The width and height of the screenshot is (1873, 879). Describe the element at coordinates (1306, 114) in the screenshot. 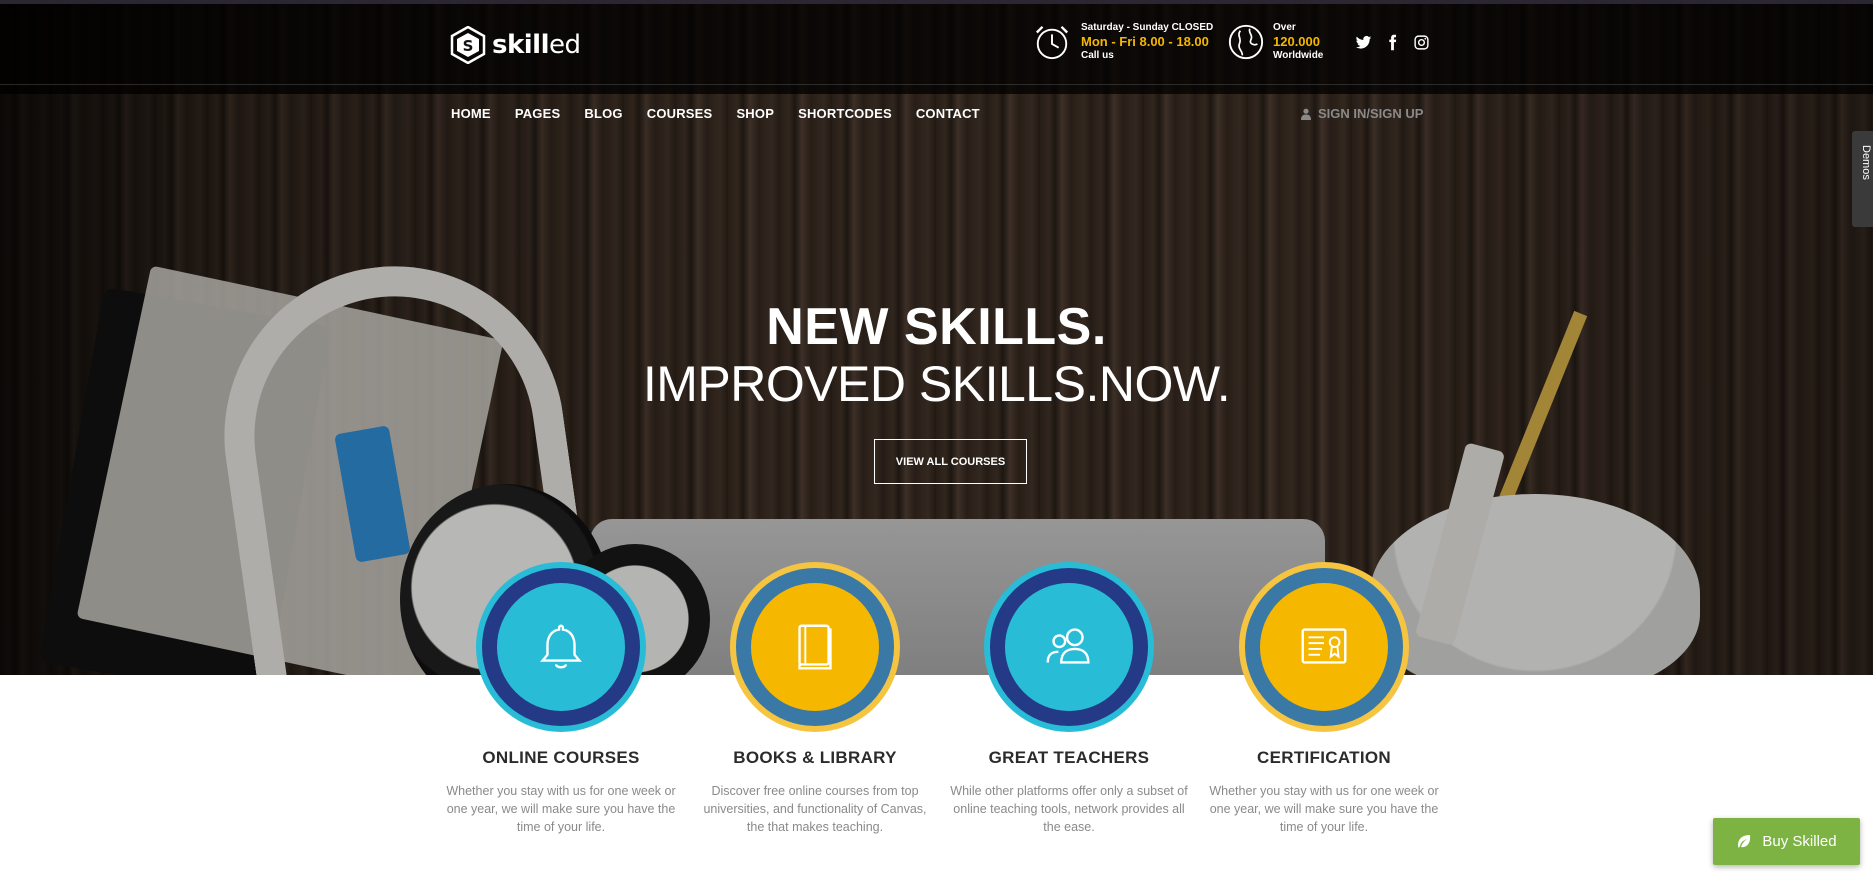

I see `user-icon` at that location.